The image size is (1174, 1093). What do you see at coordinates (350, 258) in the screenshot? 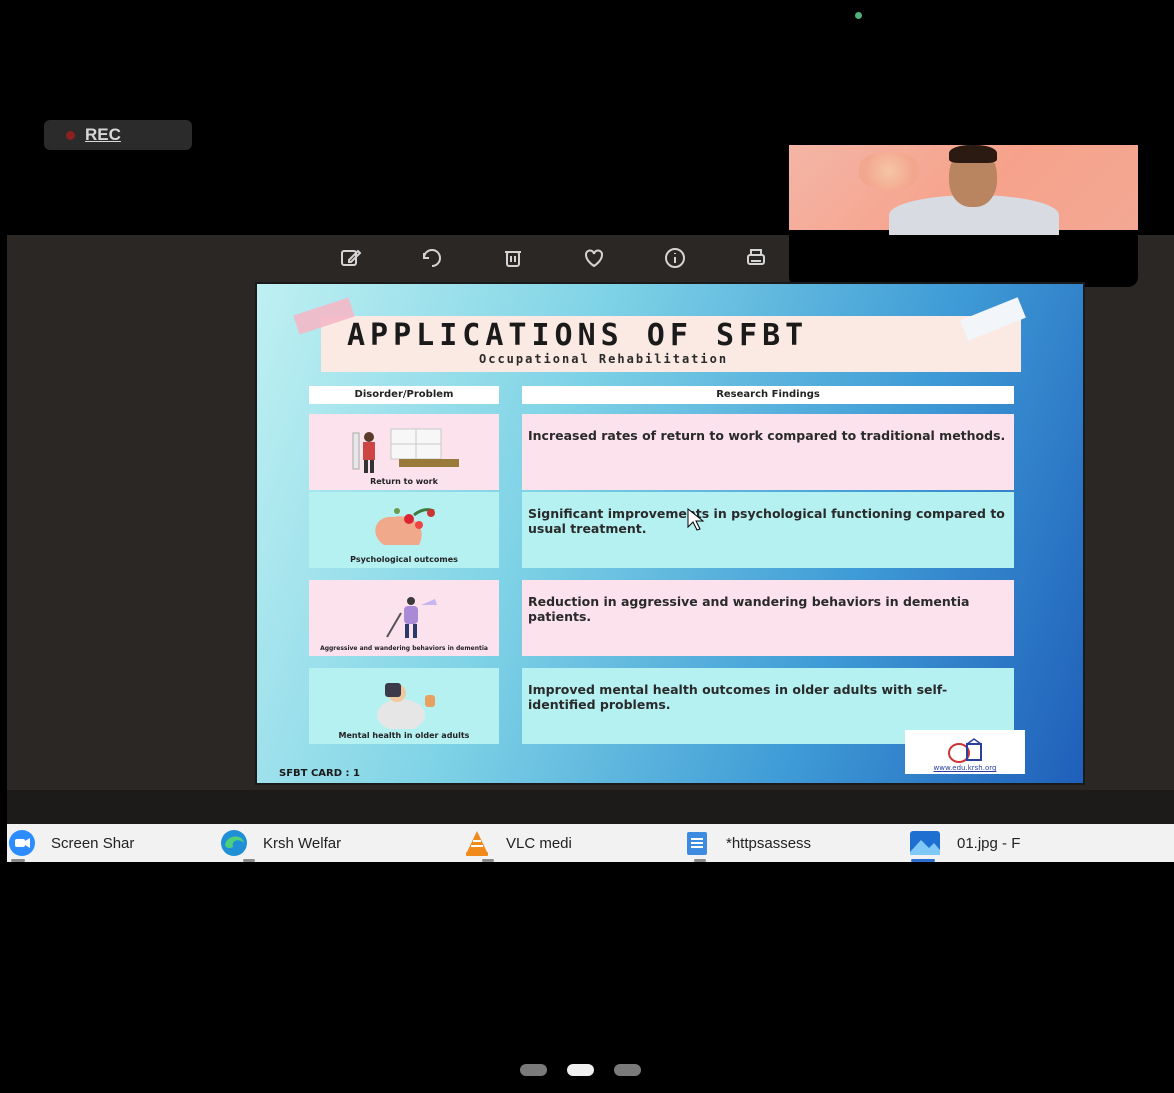
I see `edit-icon` at bounding box center [350, 258].